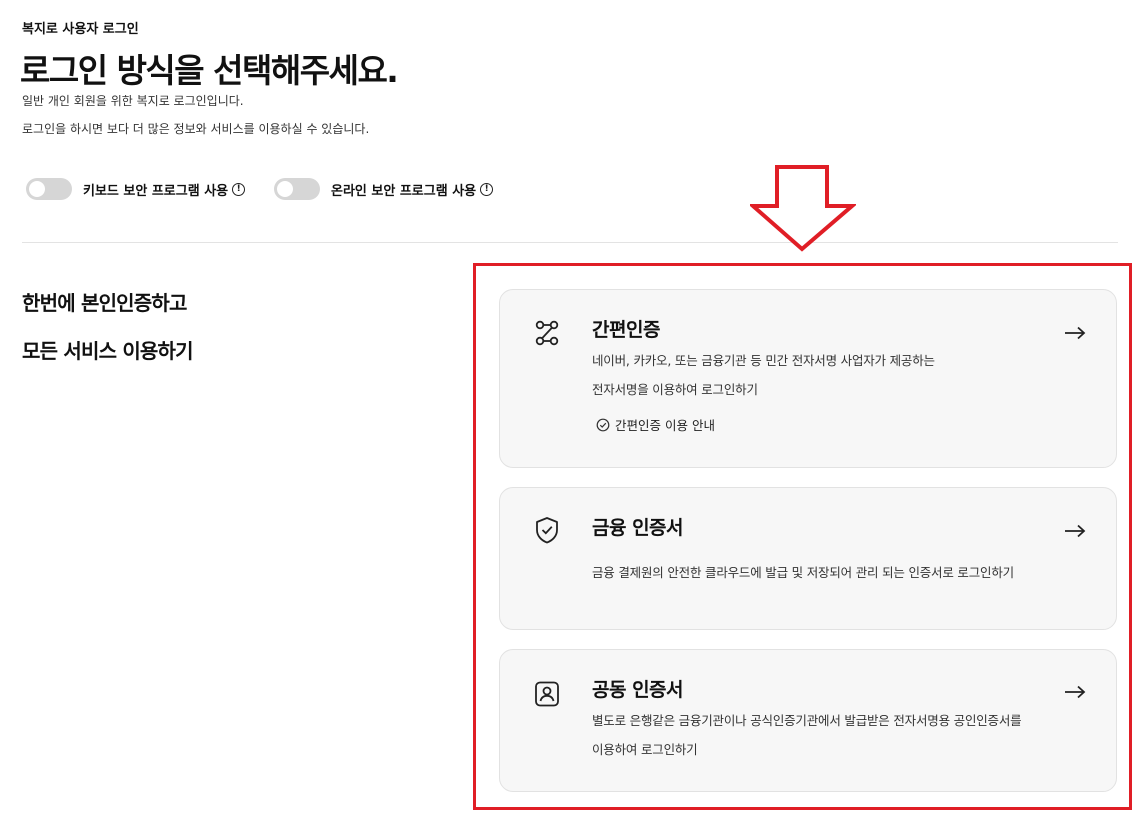 The width and height of the screenshot is (1138, 820). Describe the element at coordinates (638, 690) in the screenshot. I see `joint-certificate-title: 공동 인증서` at that location.